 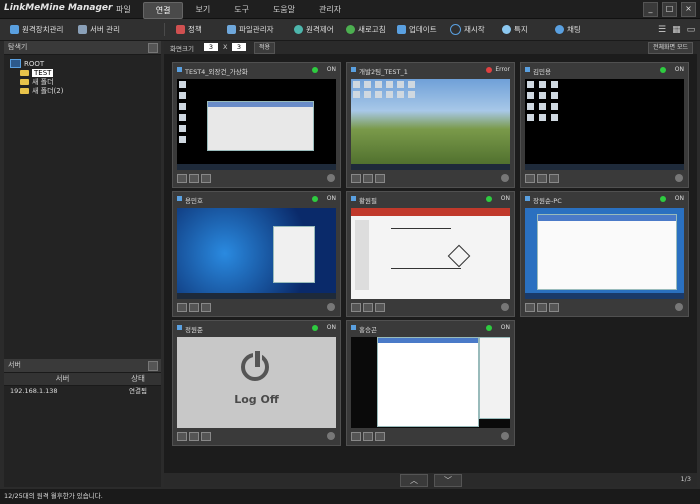 I want to click on apply-button: 적용, so click(x=265, y=48).